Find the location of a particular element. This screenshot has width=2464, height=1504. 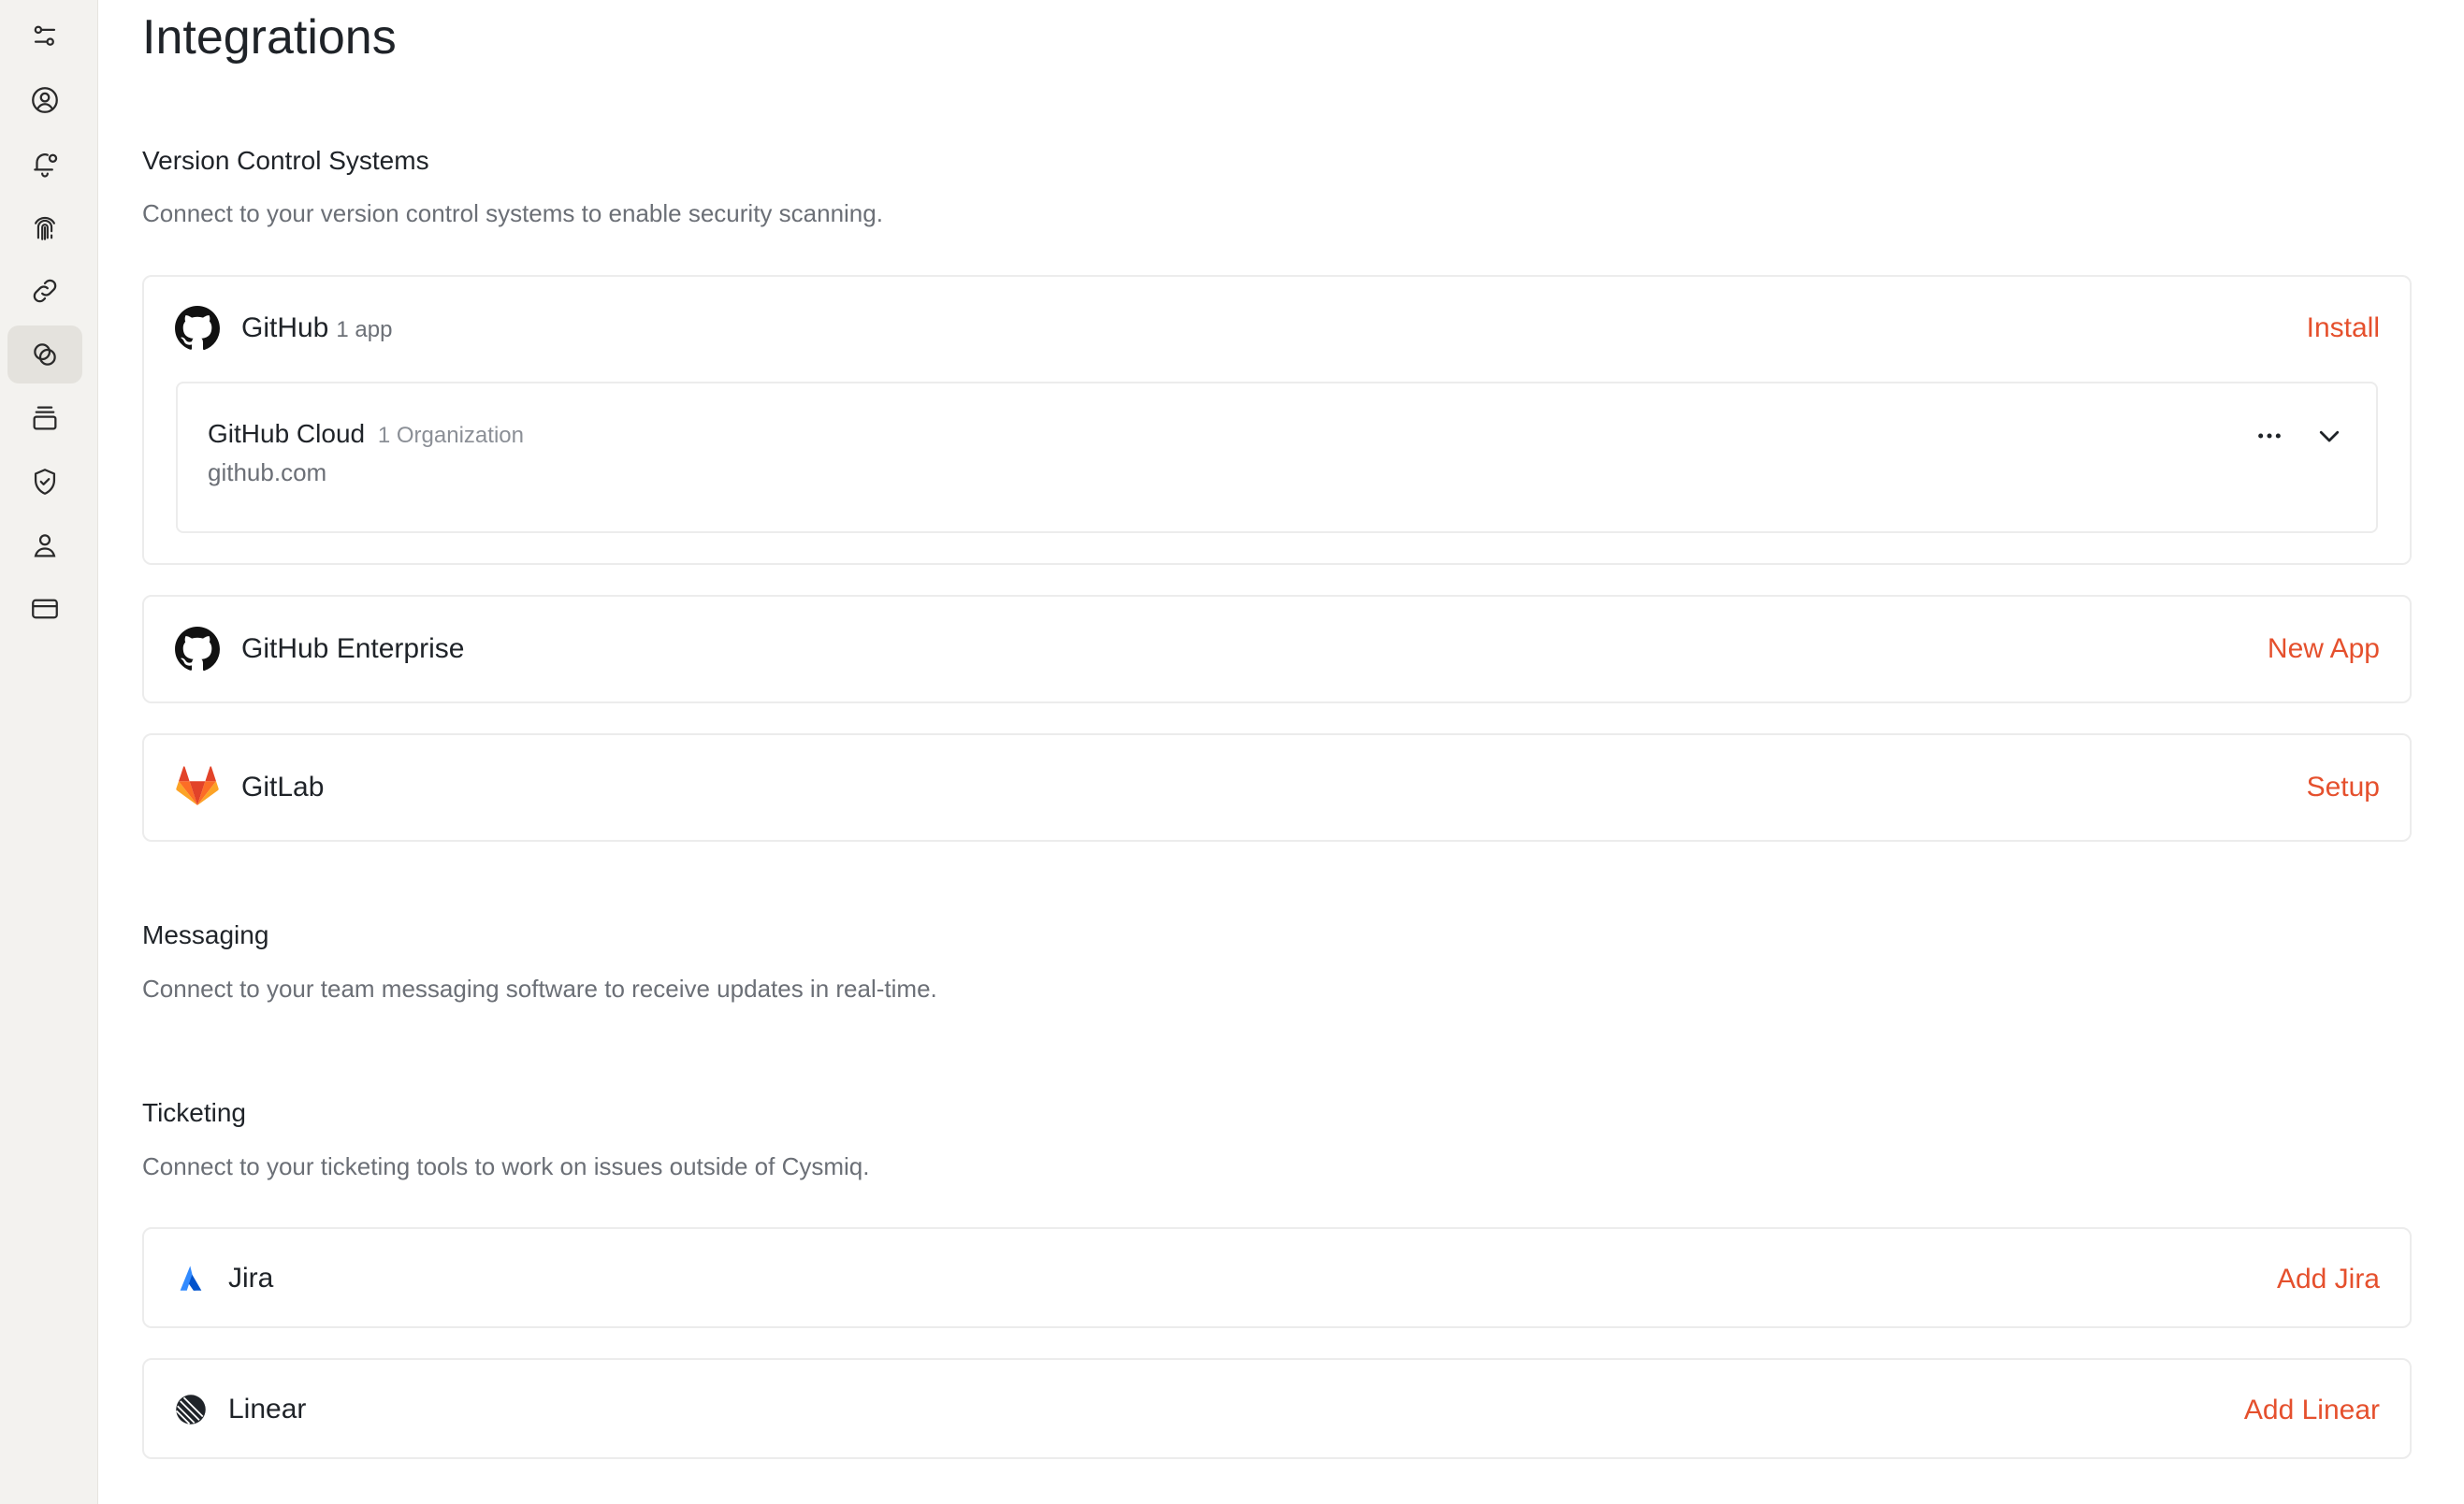

github-install-link: Install is located at coordinates (2344, 328).